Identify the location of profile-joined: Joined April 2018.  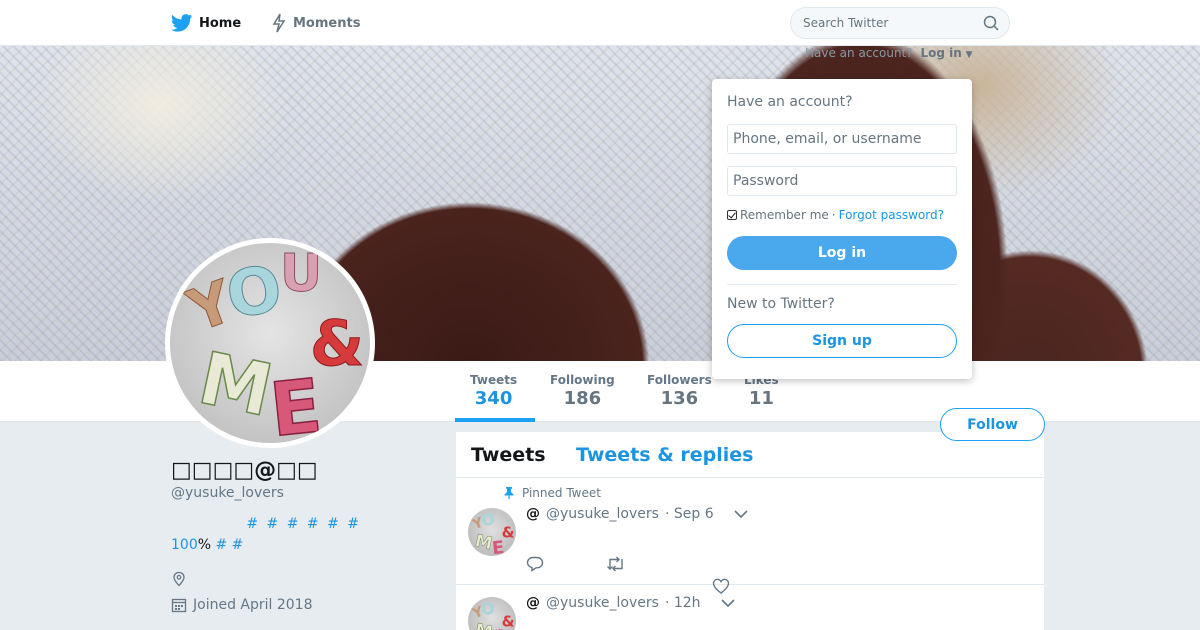
(242, 605).